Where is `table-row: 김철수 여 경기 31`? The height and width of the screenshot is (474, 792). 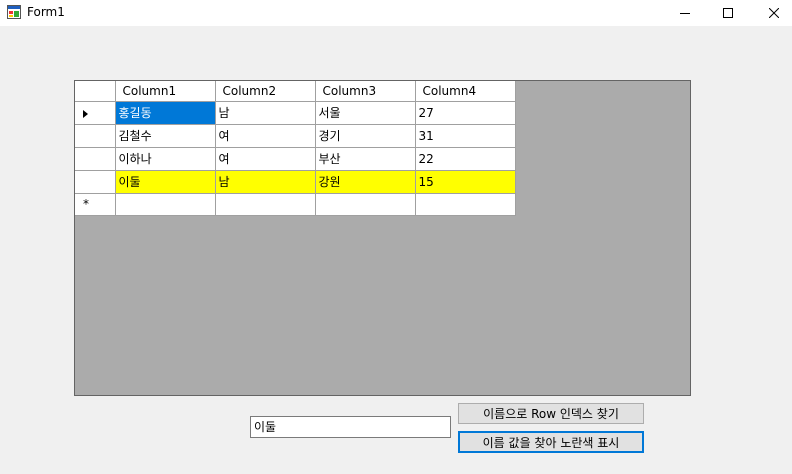 table-row: 김철수 여 경기 31 is located at coordinates (295, 136).